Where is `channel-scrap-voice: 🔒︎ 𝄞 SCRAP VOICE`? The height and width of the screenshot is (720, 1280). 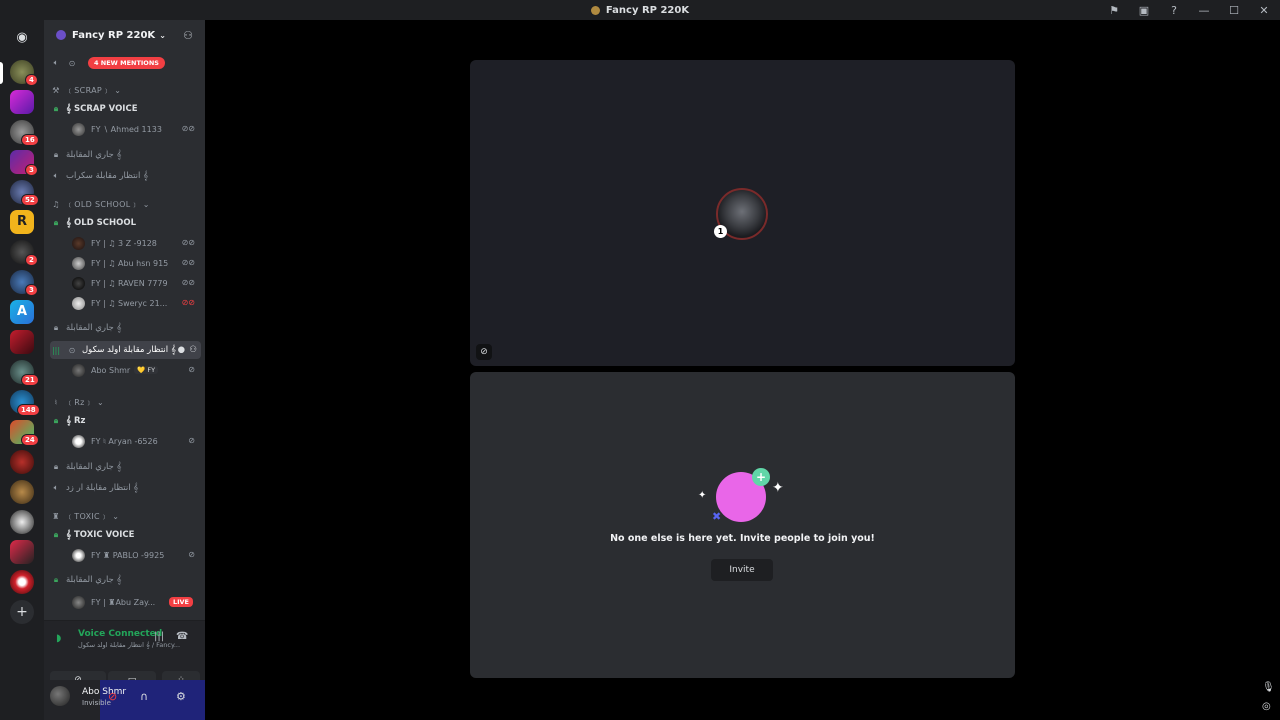
channel-scrap-voice: 🔒︎ 𝄞 SCRAP VOICE is located at coordinates (125, 109).